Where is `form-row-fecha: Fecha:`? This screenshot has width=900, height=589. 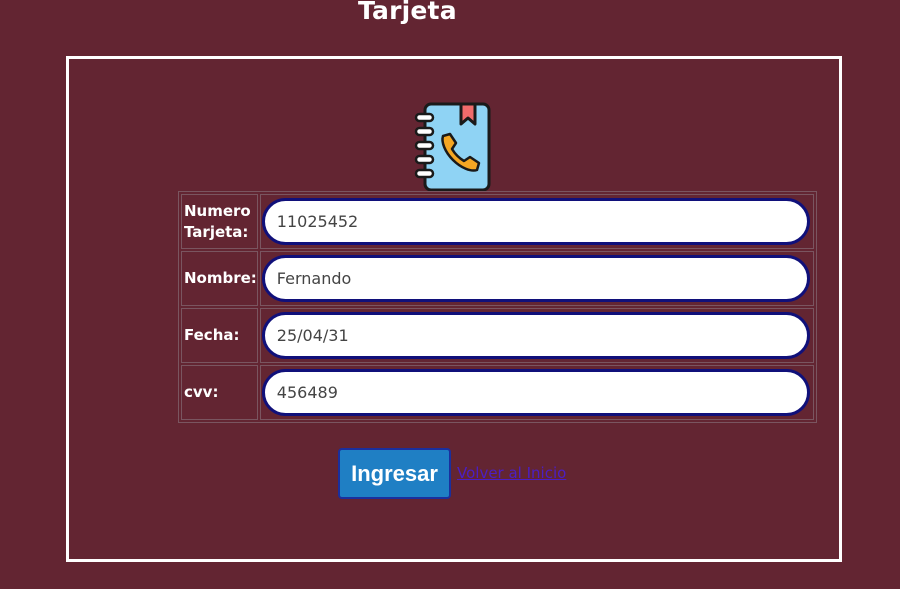
form-row-fecha: Fecha: is located at coordinates (497, 335).